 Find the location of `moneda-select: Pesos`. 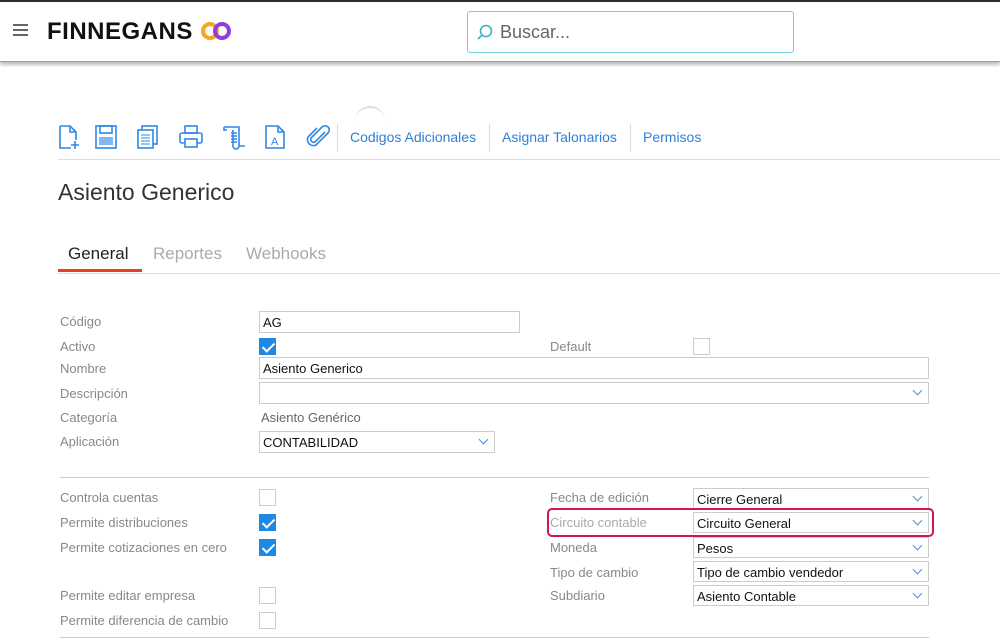

moneda-select: Pesos is located at coordinates (811, 547).